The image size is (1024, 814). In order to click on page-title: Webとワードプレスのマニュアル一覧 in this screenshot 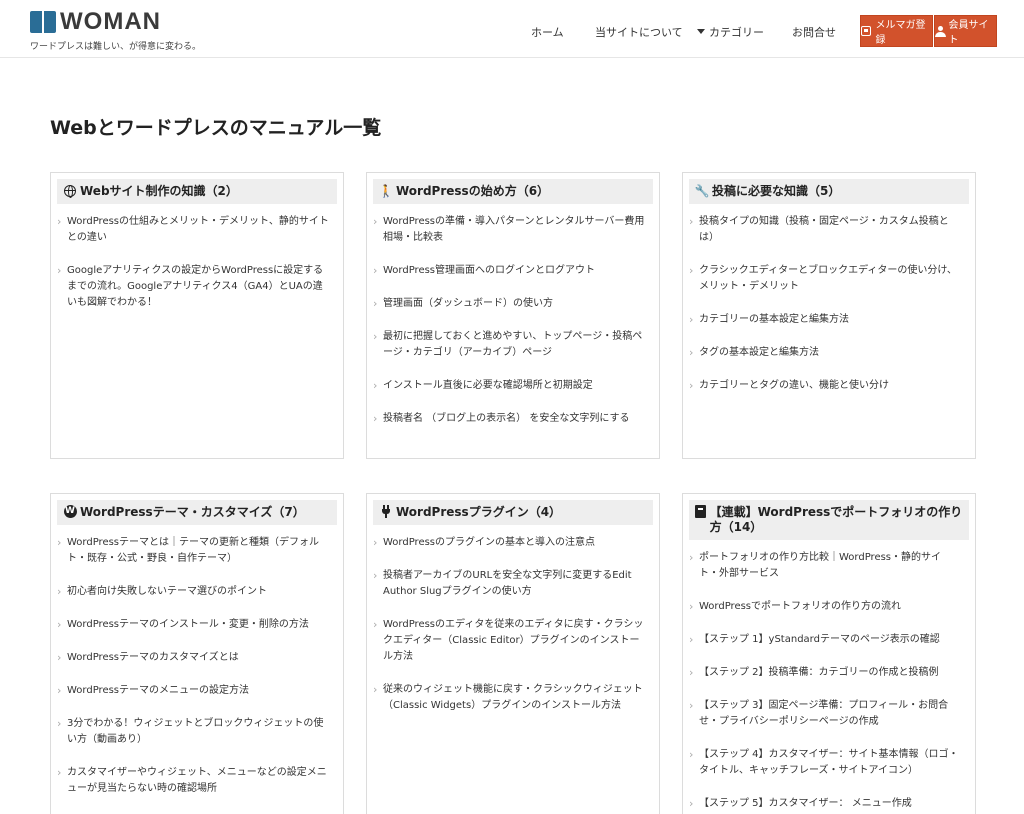, I will do `click(216, 128)`.